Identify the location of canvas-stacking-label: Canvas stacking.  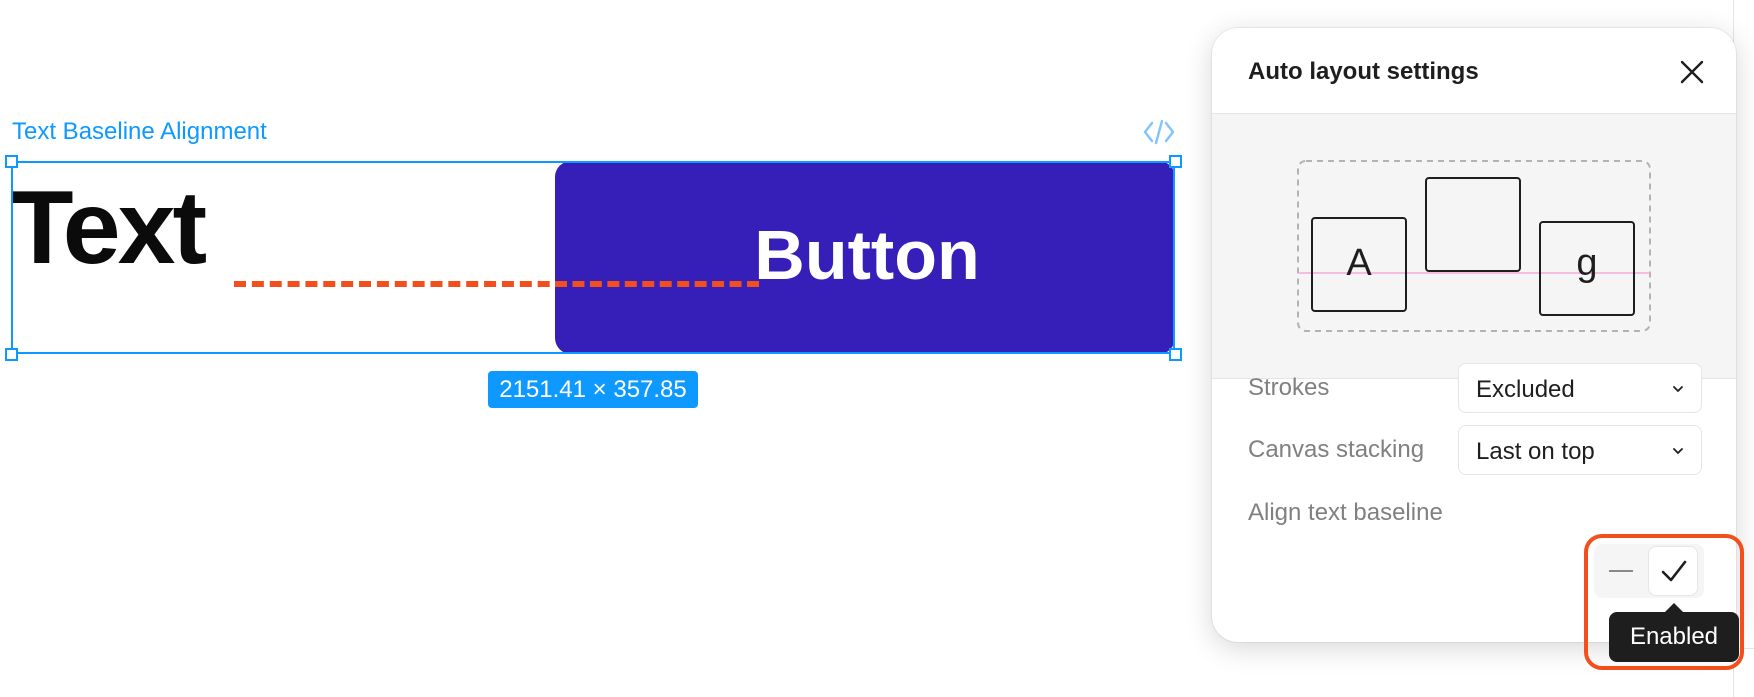
(1336, 449).